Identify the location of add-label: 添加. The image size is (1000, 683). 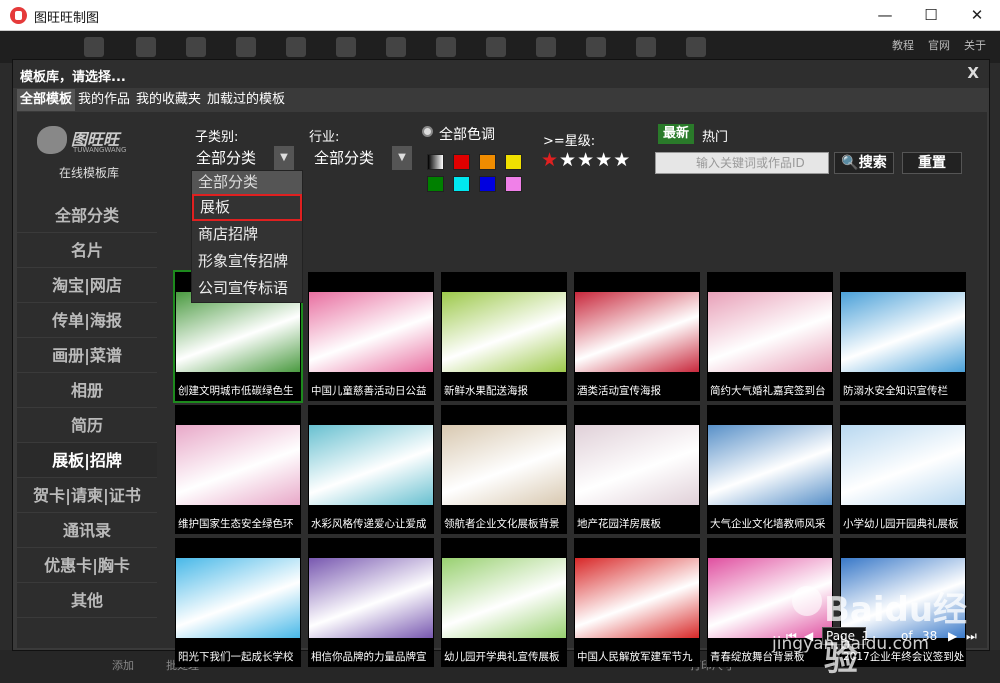
(123, 665).